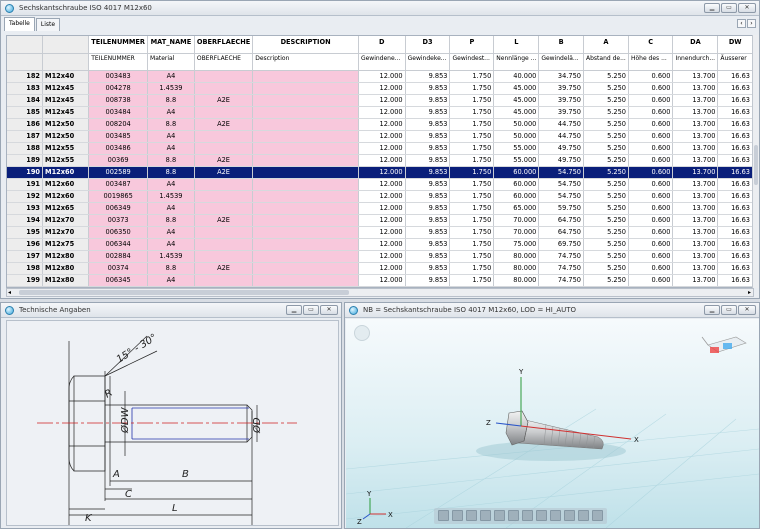 This screenshot has height=529, width=760. What do you see at coordinates (428, 45) in the screenshot?
I see `column-header-7: D3` at bounding box center [428, 45].